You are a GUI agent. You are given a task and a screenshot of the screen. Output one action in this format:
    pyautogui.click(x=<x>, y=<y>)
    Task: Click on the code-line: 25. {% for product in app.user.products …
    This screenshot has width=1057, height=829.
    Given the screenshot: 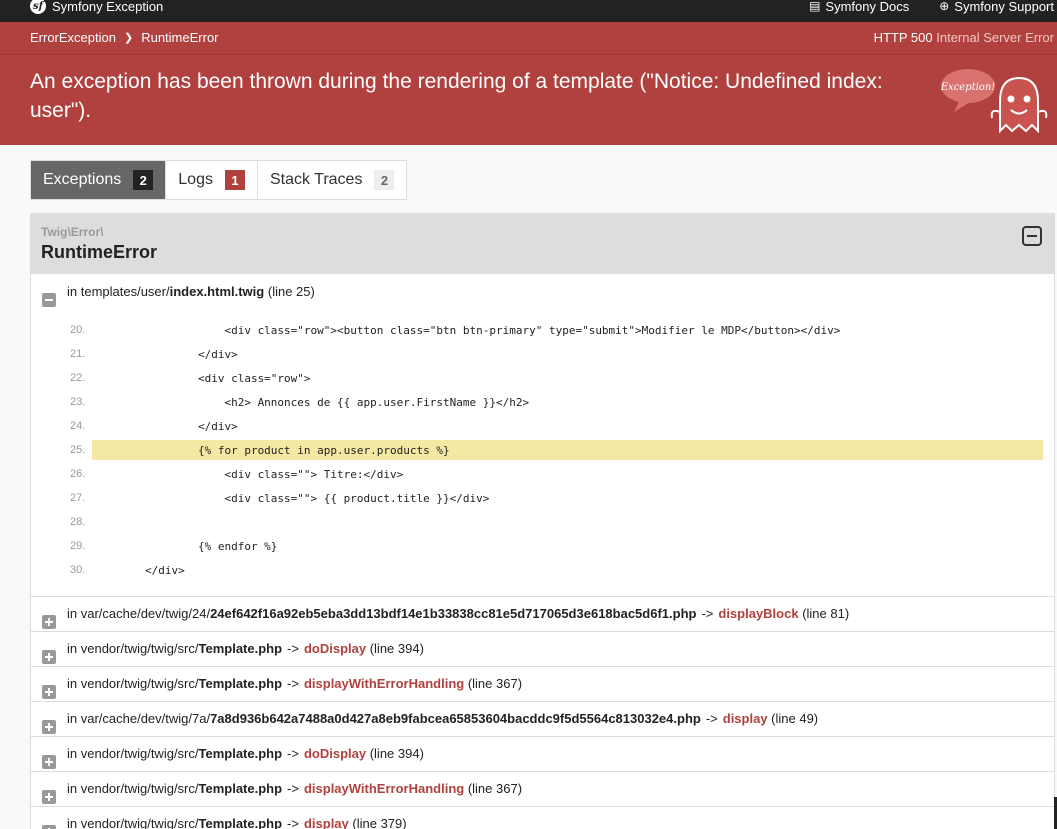 What is the action you would take?
    pyautogui.click(x=542, y=450)
    